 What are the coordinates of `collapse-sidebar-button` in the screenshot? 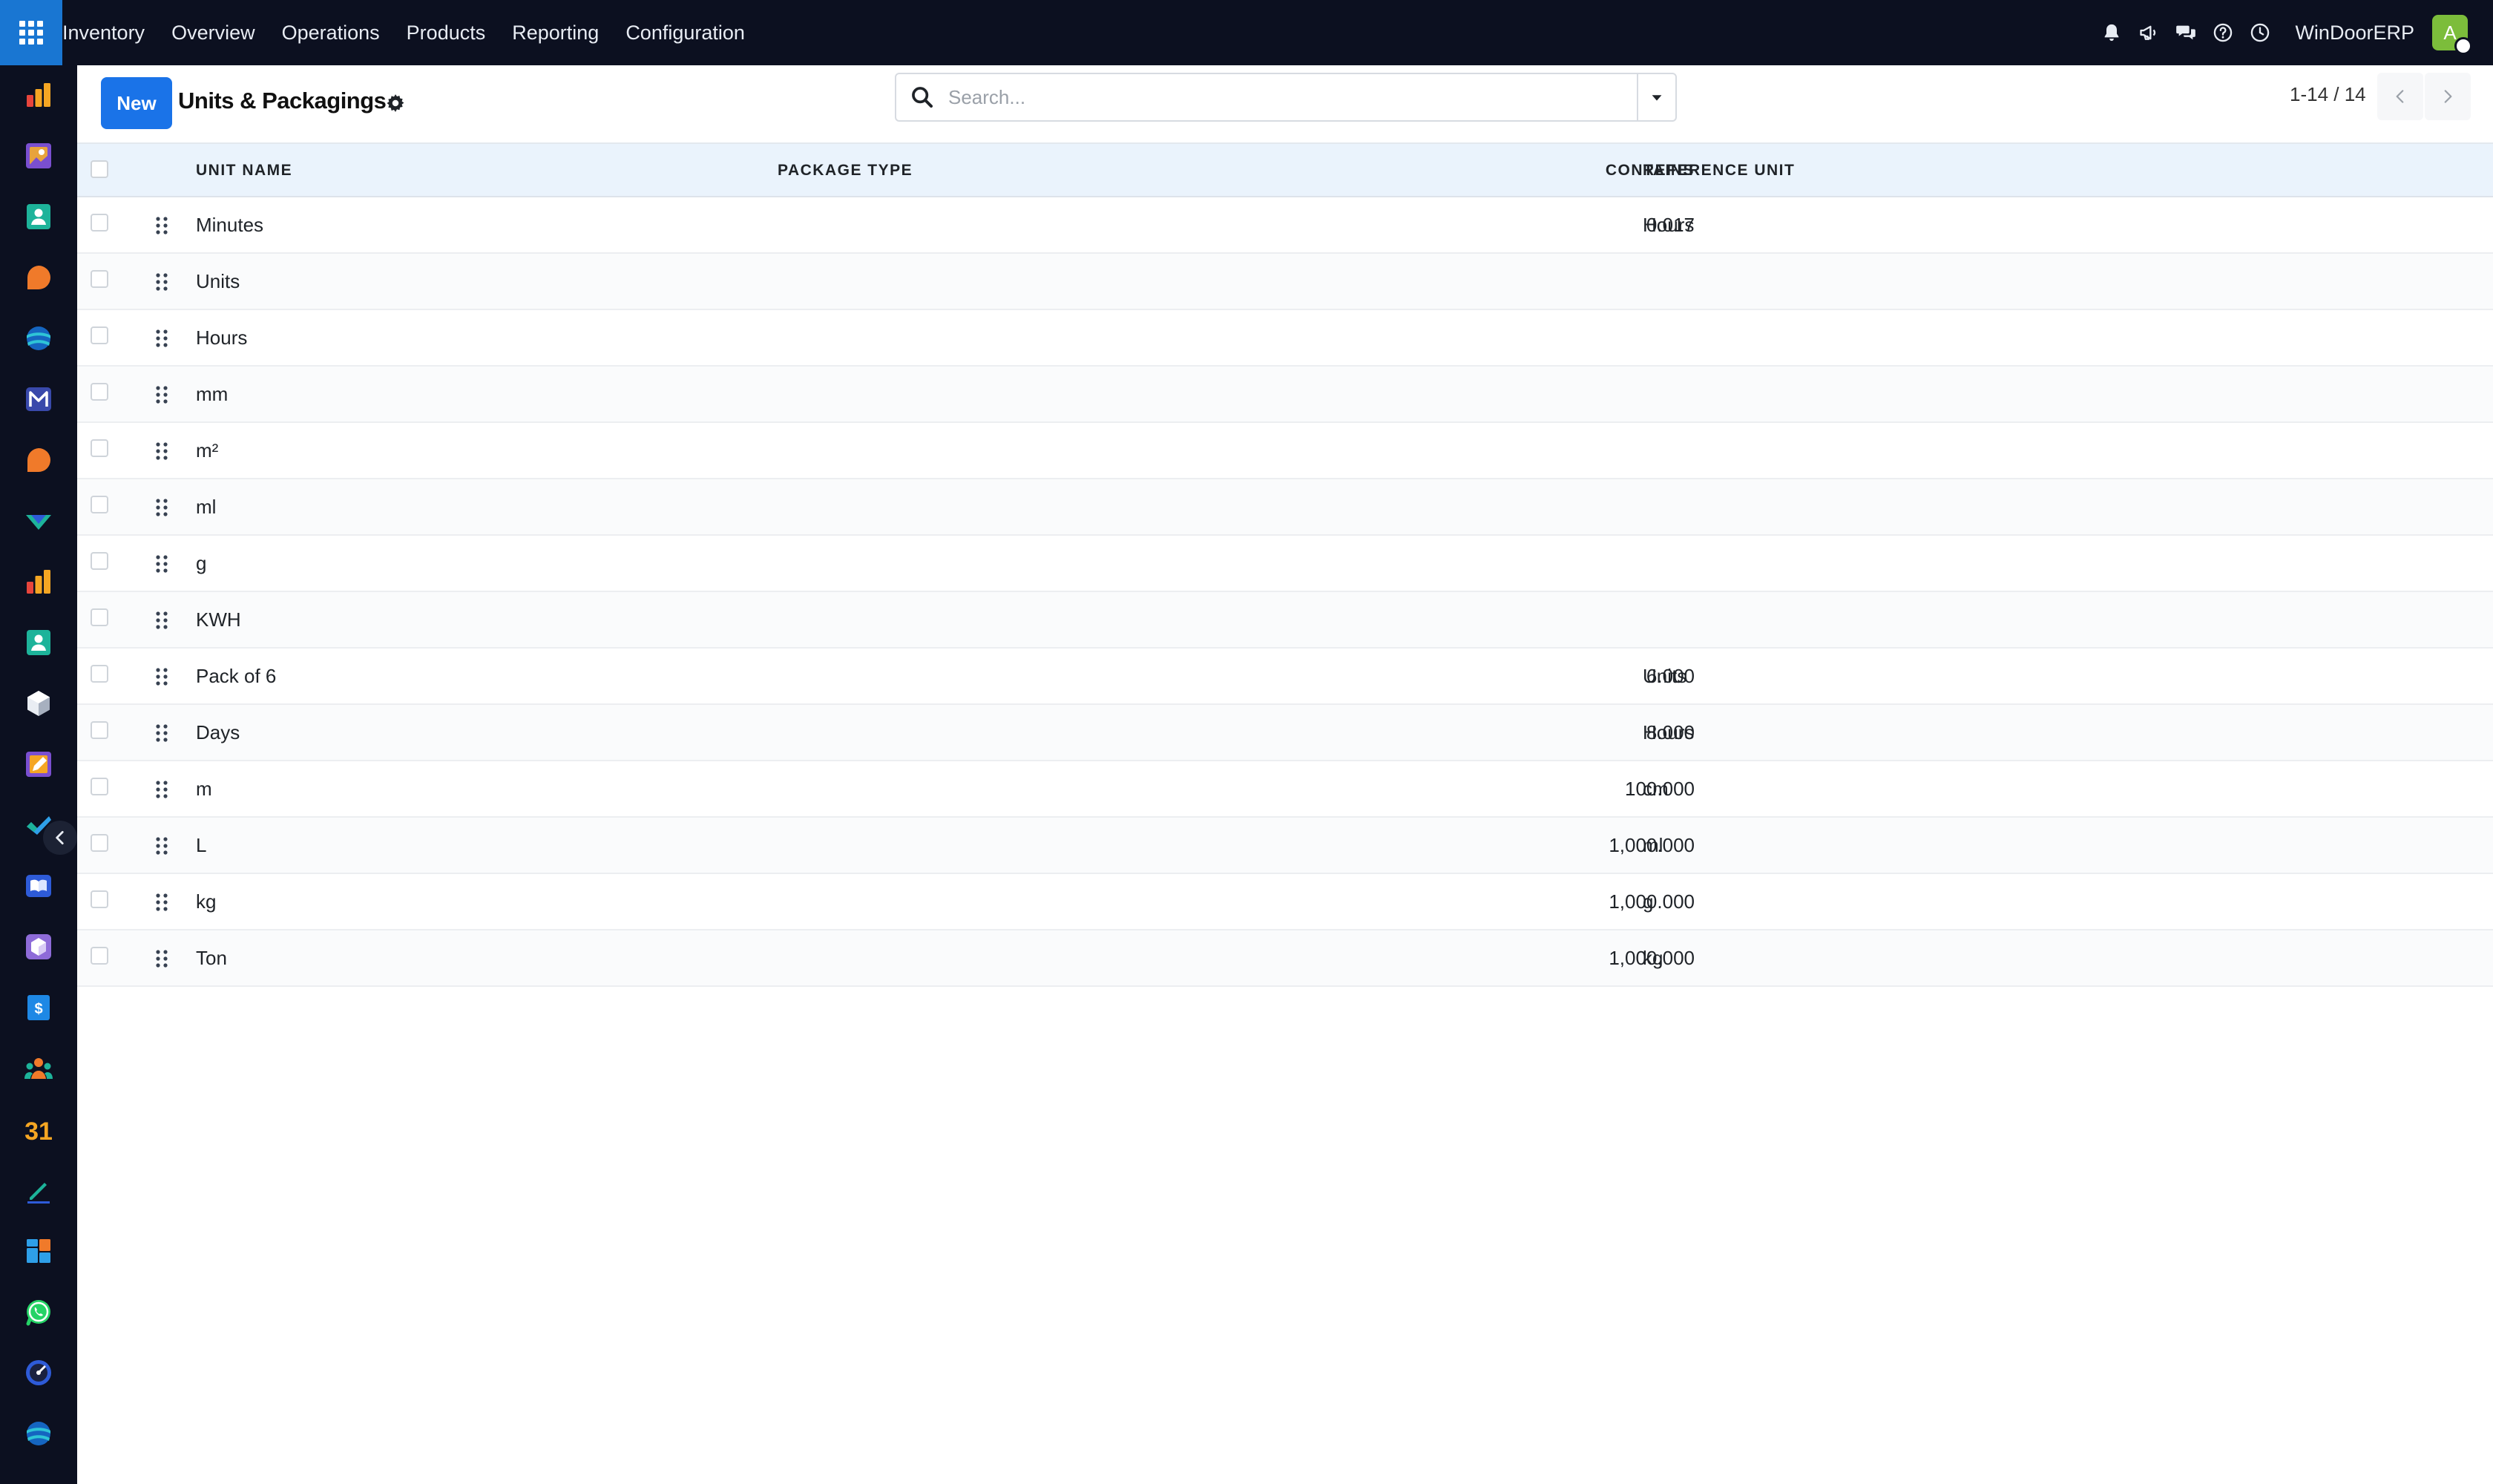 It's located at (60, 838).